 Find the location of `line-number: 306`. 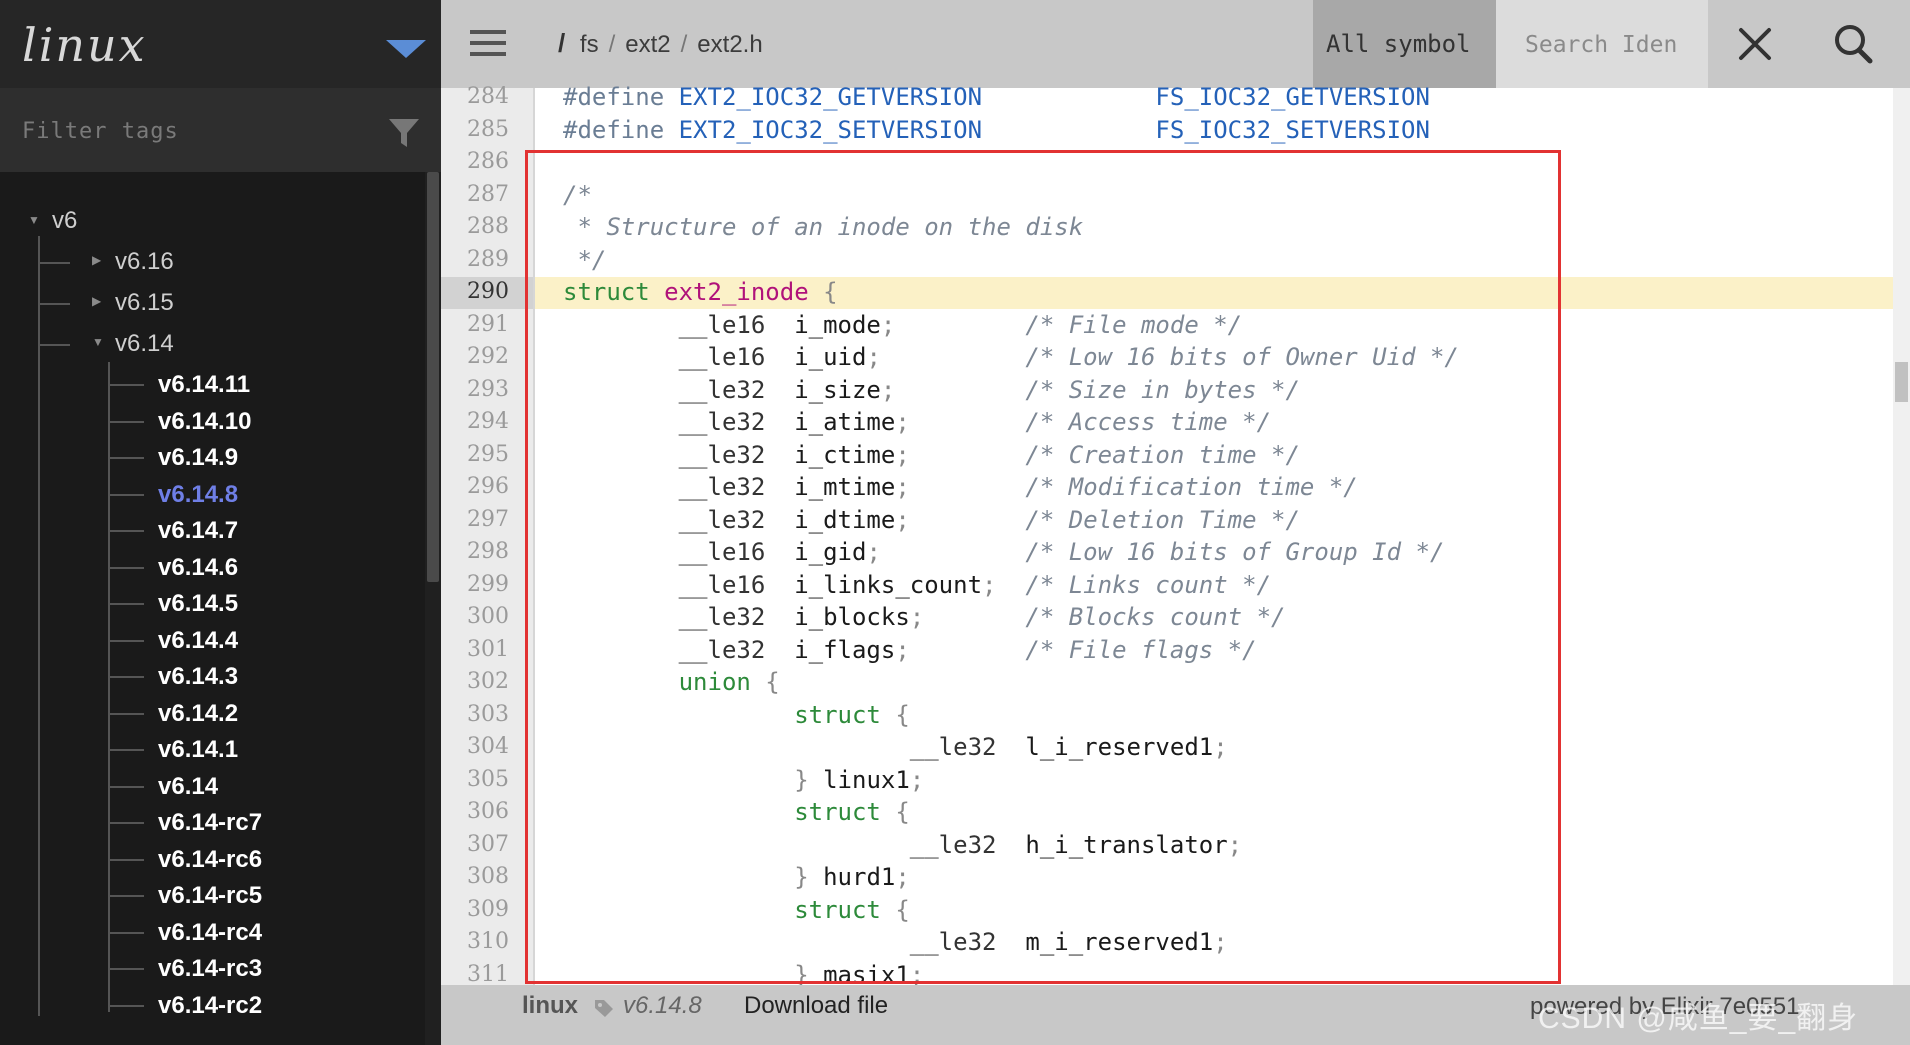

line-number: 306 is located at coordinates (475, 812).